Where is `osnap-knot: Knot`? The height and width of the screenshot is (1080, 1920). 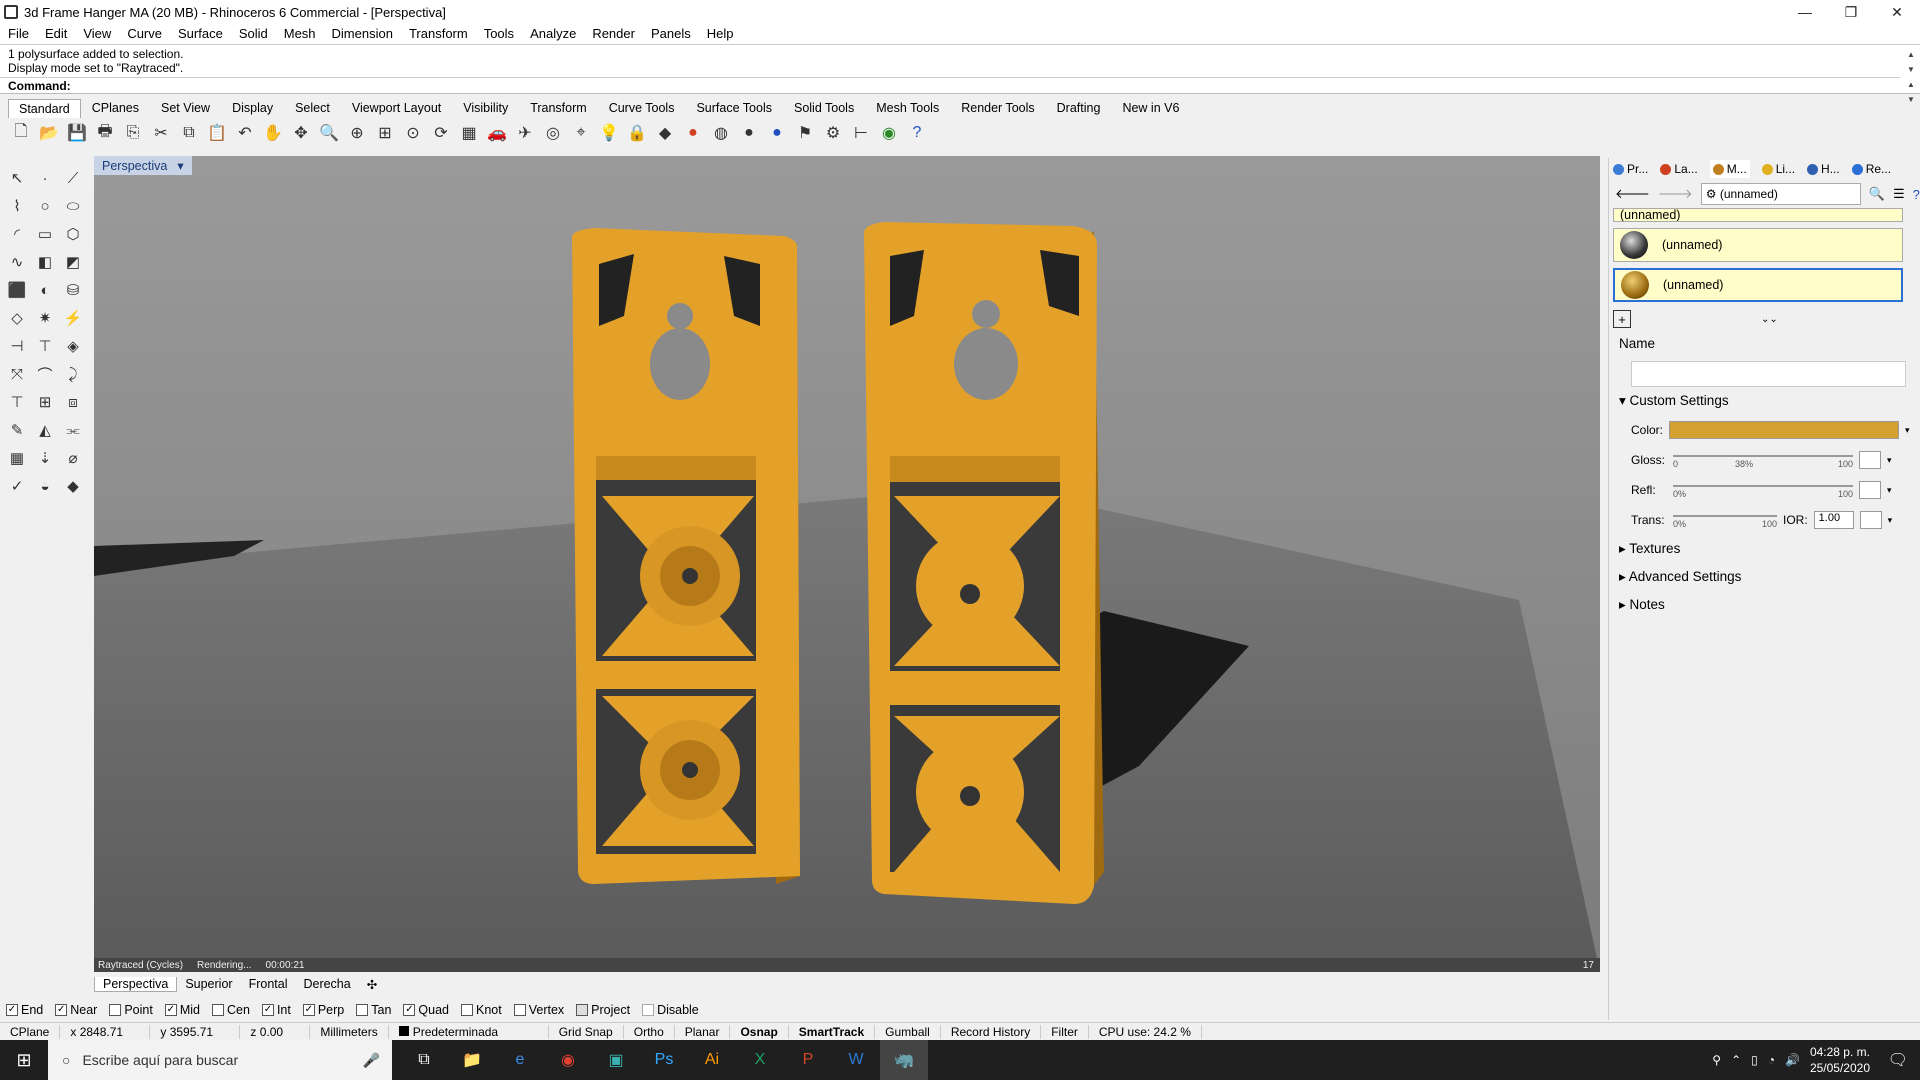
osnap-knot: Knot is located at coordinates (481, 1010).